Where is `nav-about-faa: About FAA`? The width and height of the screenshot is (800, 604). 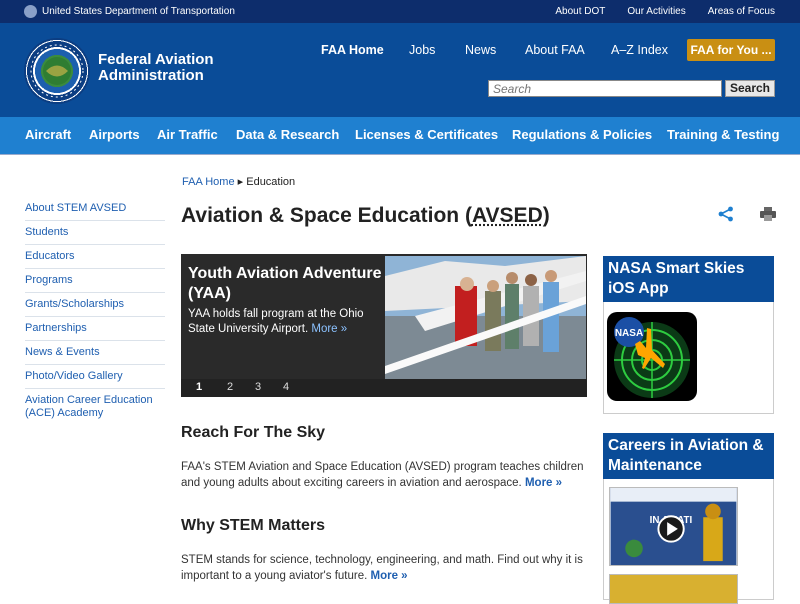
nav-about-faa: About FAA is located at coordinates (555, 50).